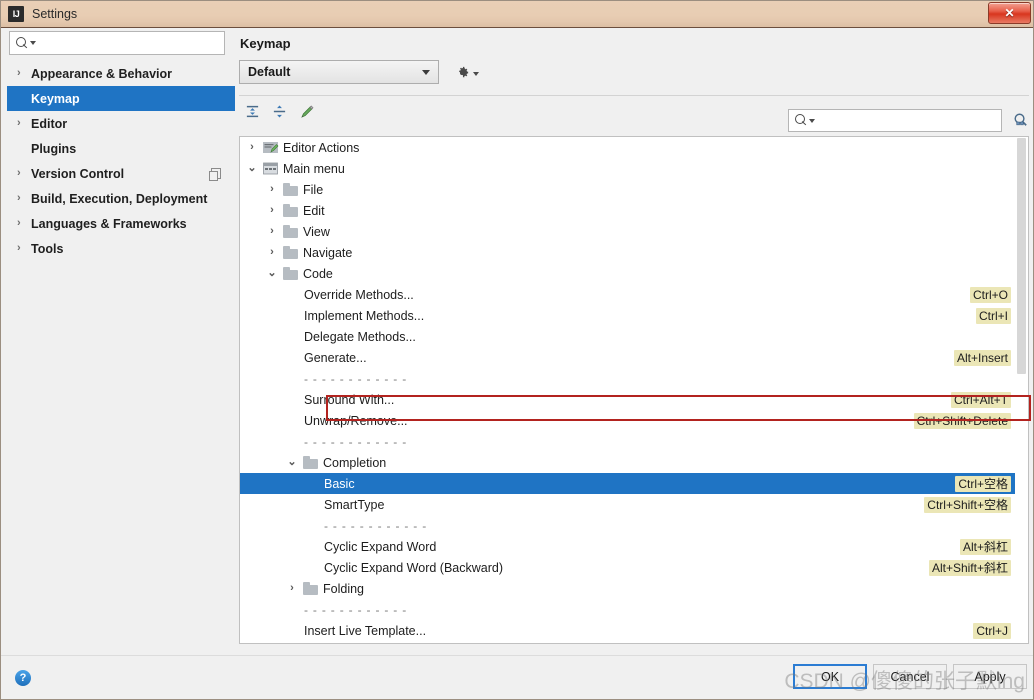 Image resolution: width=1034 pixels, height=700 pixels. What do you see at coordinates (318, 273) in the screenshot?
I see `tree-row-label: Code` at bounding box center [318, 273].